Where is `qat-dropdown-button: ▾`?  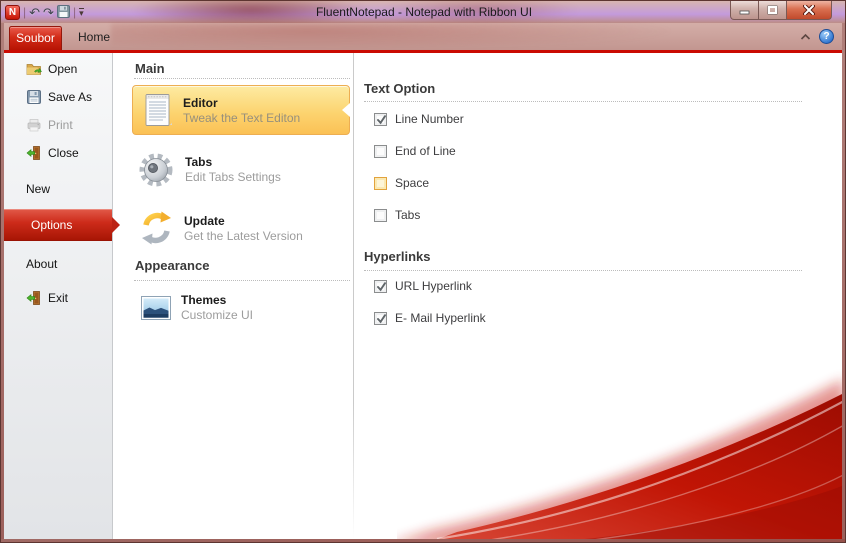
qat-dropdown-button: ▾ is located at coordinates (81, 12).